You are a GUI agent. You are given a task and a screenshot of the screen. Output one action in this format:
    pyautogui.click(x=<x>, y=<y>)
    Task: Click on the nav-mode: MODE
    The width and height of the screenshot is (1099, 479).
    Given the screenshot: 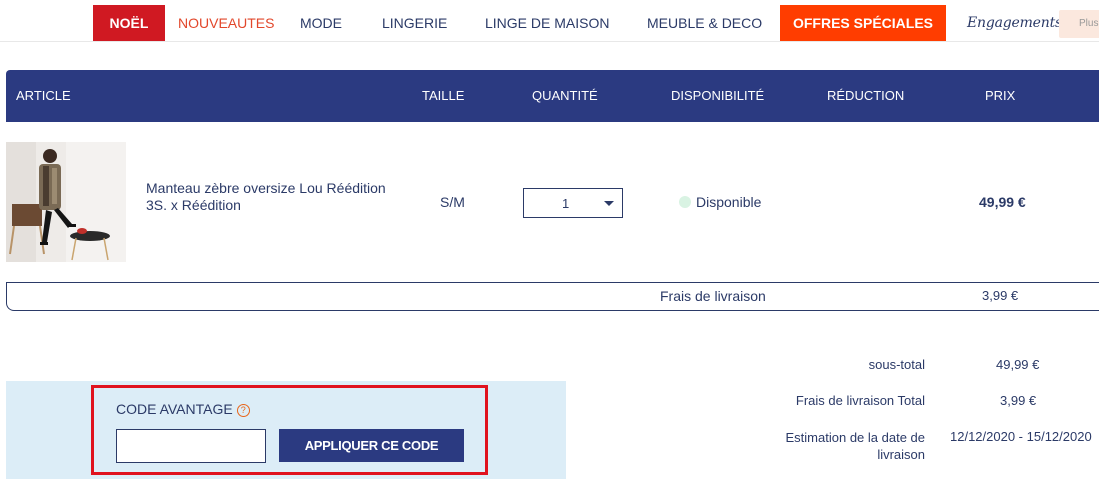 What is the action you would take?
    pyautogui.click(x=321, y=23)
    